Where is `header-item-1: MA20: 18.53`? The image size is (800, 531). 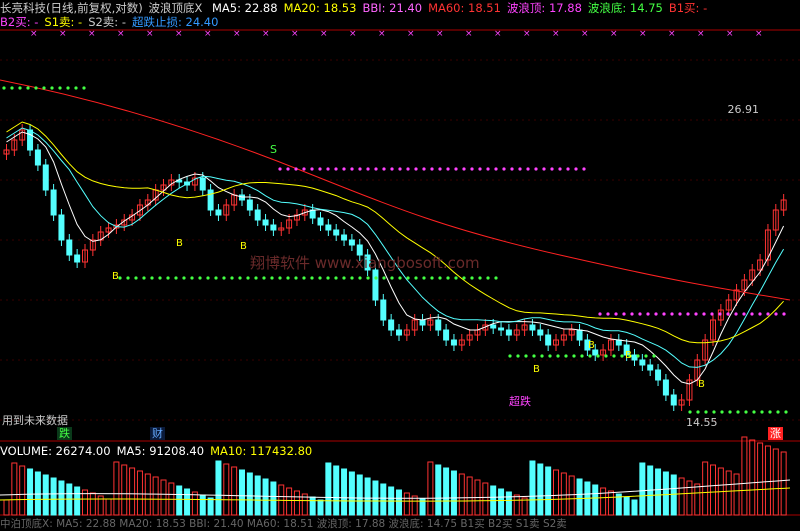 header-item-1: MA20: 18.53 is located at coordinates (320, 8).